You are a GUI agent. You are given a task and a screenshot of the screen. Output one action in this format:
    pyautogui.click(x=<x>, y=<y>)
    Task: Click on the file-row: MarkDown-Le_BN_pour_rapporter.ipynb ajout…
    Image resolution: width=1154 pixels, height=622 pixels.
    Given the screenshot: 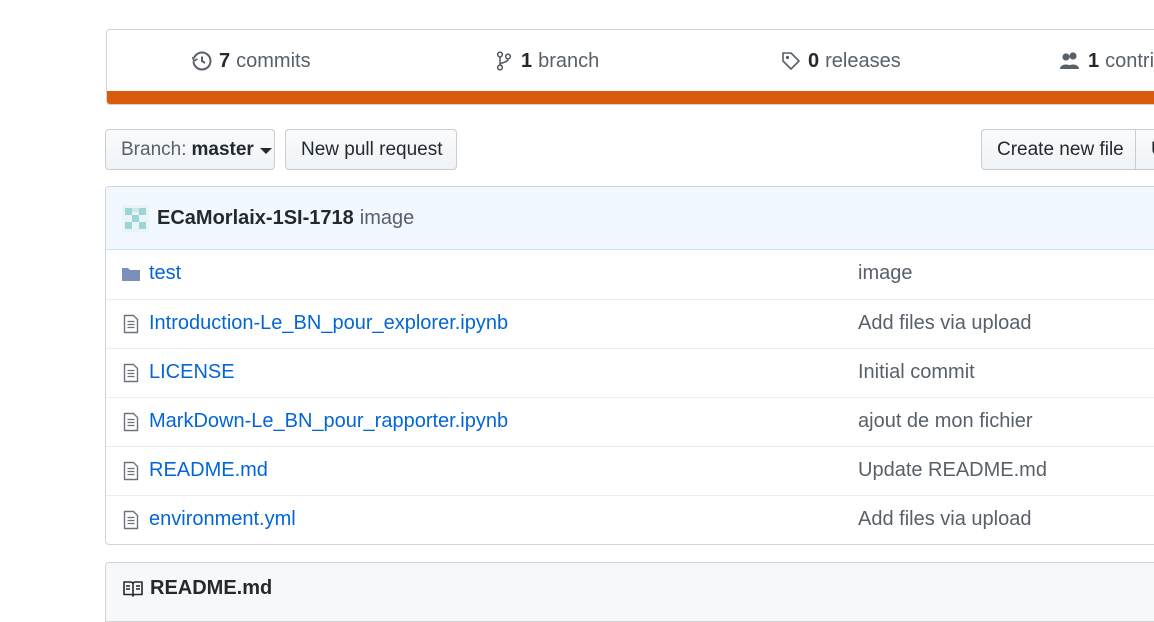 What is the action you would take?
    pyautogui.click(x=630, y=422)
    